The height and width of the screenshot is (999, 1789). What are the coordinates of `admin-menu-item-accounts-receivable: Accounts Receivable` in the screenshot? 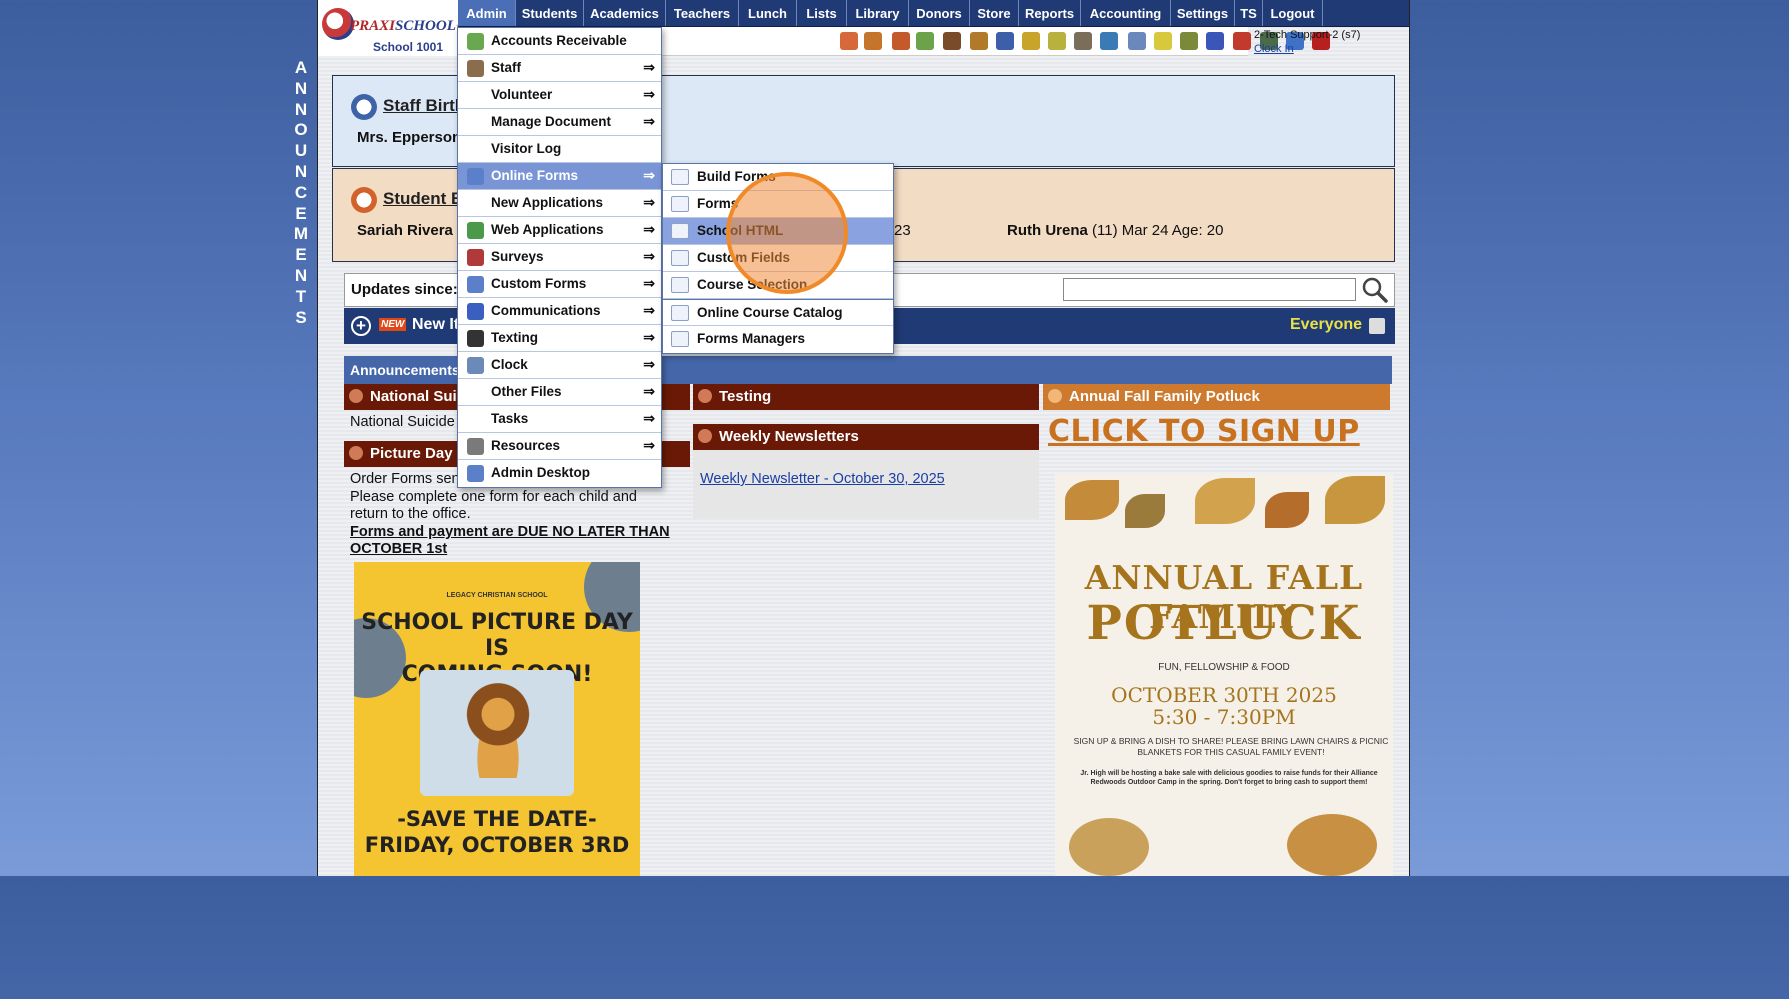 It's located at (559, 41).